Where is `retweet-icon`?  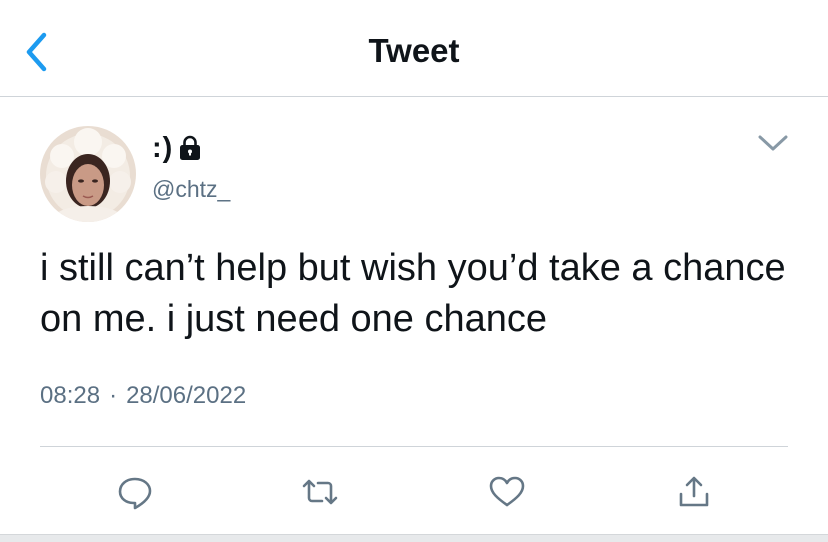
retweet-icon is located at coordinates (320, 492).